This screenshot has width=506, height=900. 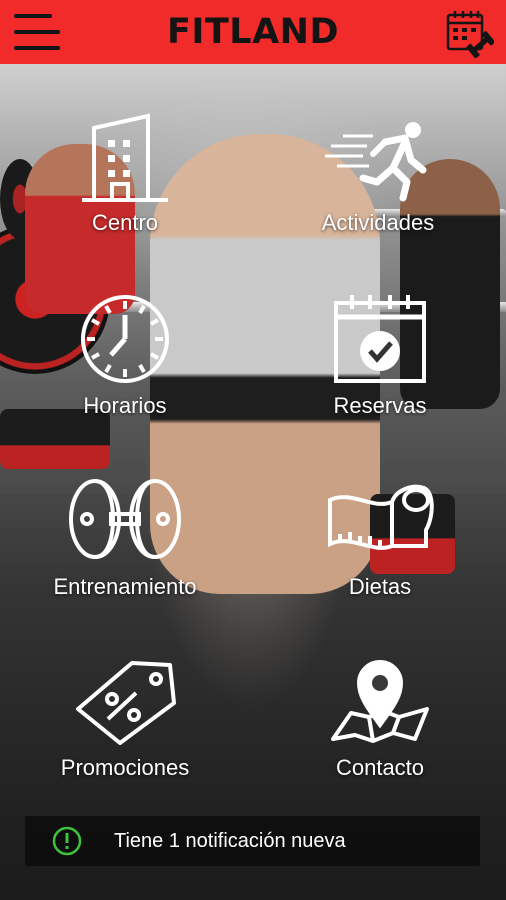 I want to click on building-icon, so click(x=125, y=157).